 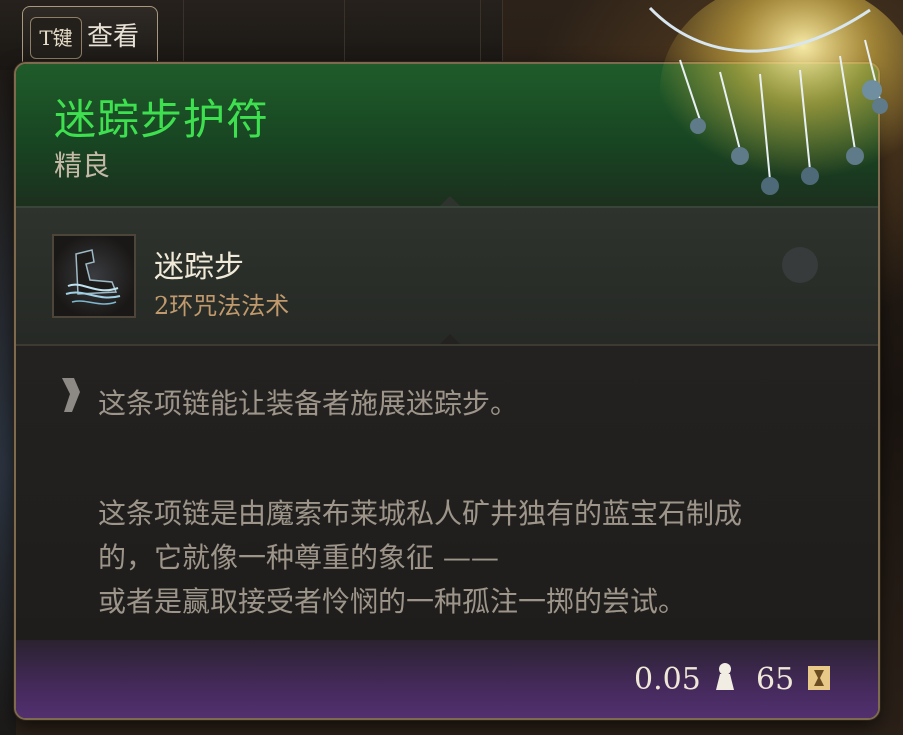 What do you see at coordinates (667, 679) in the screenshot?
I see `item-weight: 0.05` at bounding box center [667, 679].